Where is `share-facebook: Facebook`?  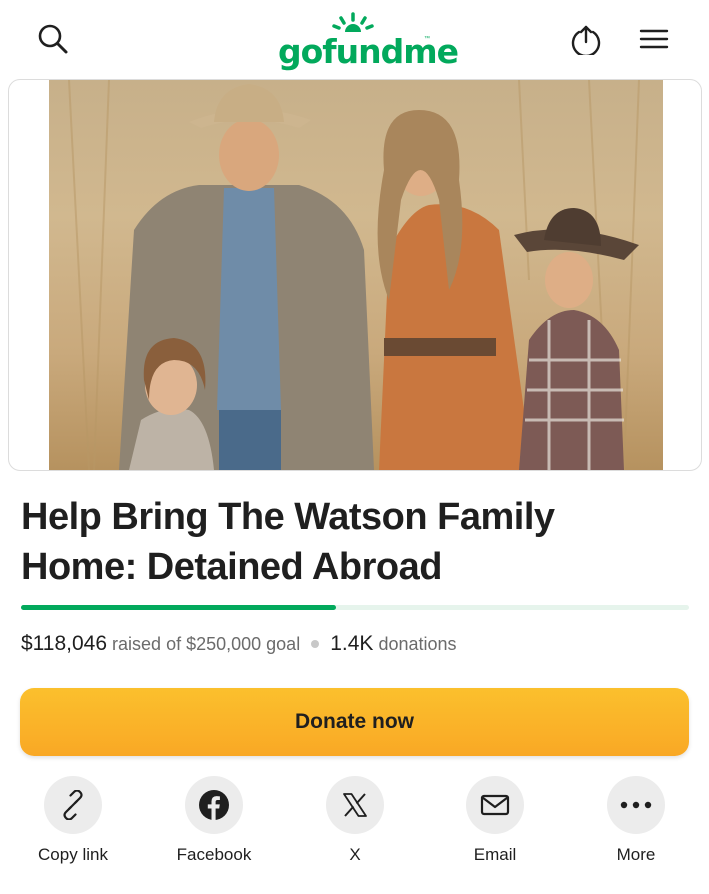
share-facebook: Facebook is located at coordinates (214, 826).